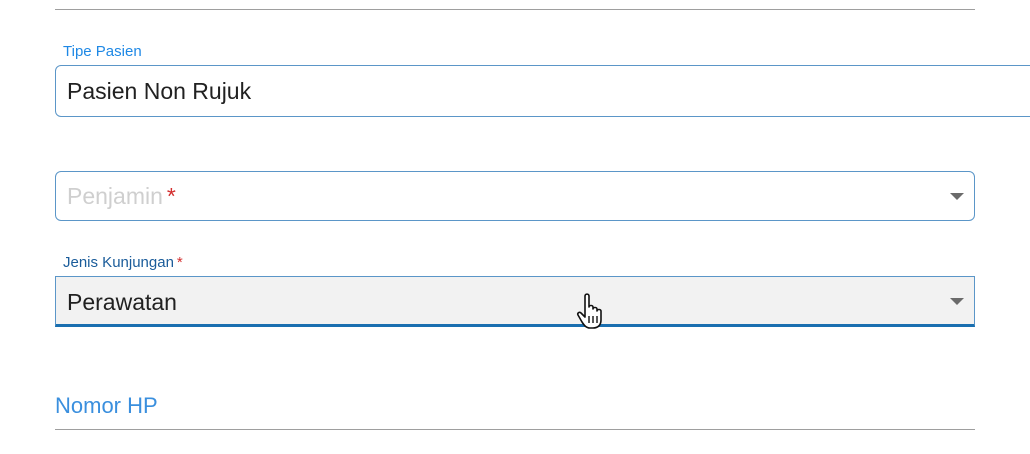 The width and height of the screenshot is (1030, 454). I want to click on jenis-kunjungan-required-mark: *, so click(179, 262).